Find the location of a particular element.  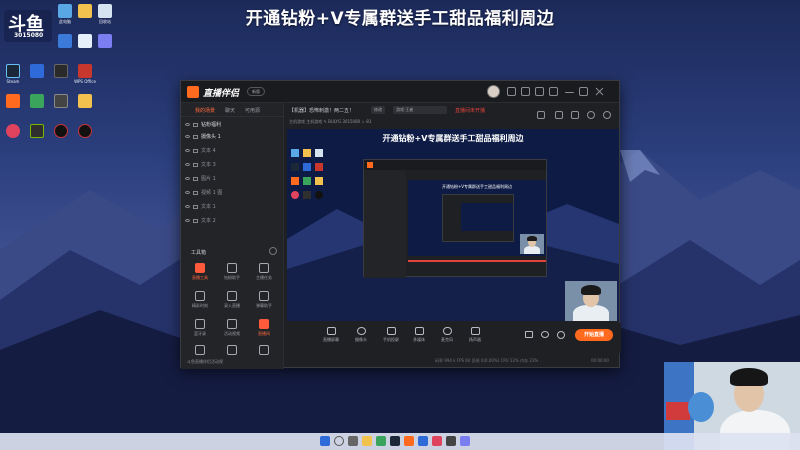

scene-item: 文本 4 is located at coordinates (233, 151).